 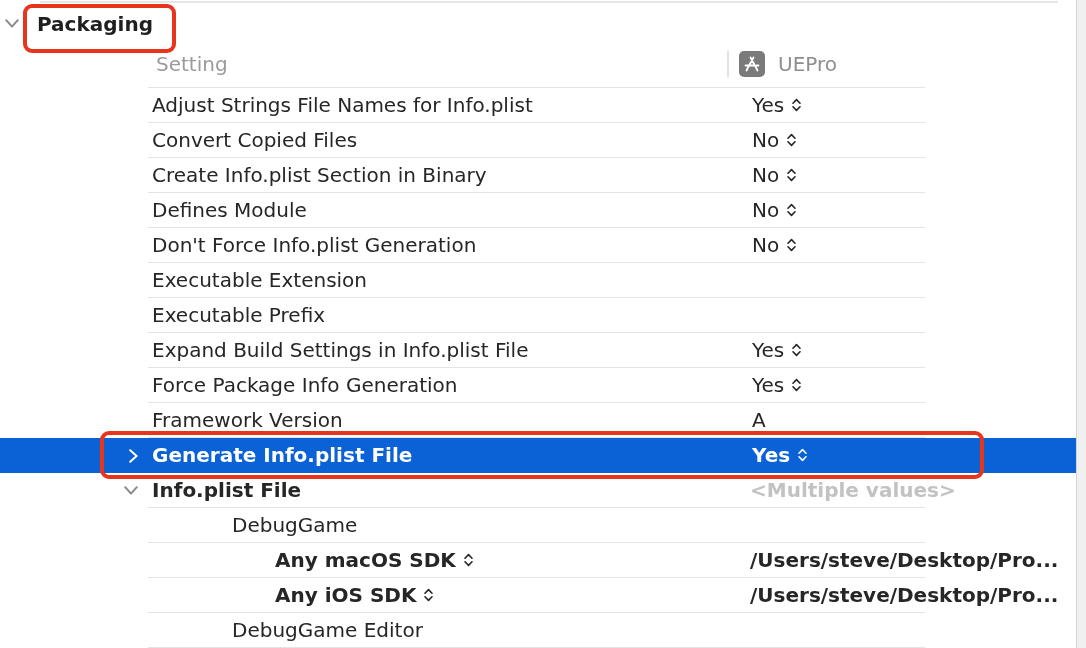 What do you see at coordinates (229, 210) in the screenshot?
I see `setting-name: Defines Module` at bounding box center [229, 210].